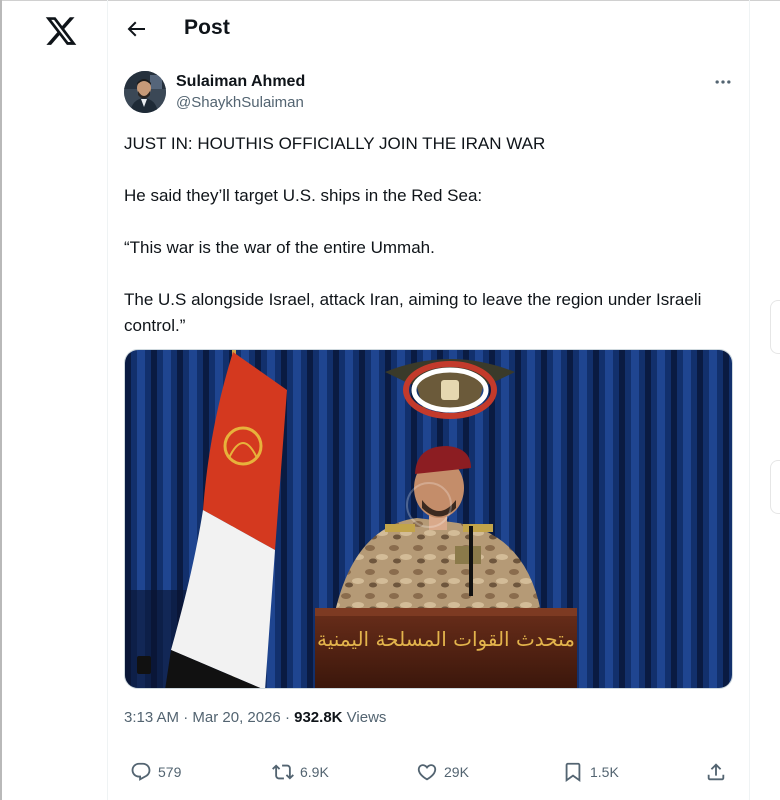 This screenshot has height=800, width=780. Describe the element at coordinates (604, 772) in the screenshot. I see `bookmark-count: 1.5K` at that location.